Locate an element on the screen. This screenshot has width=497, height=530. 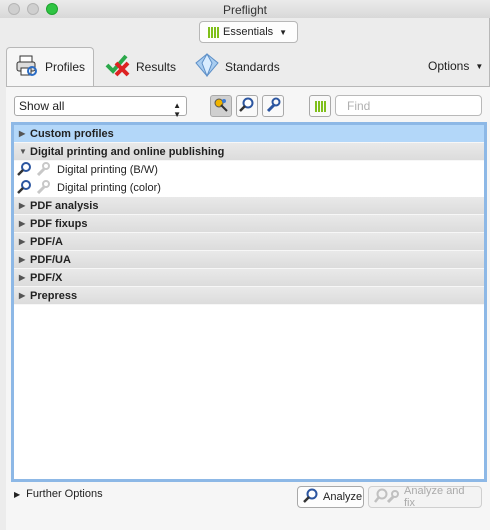
tab-standards-label: Standards is located at coordinates (252, 66).